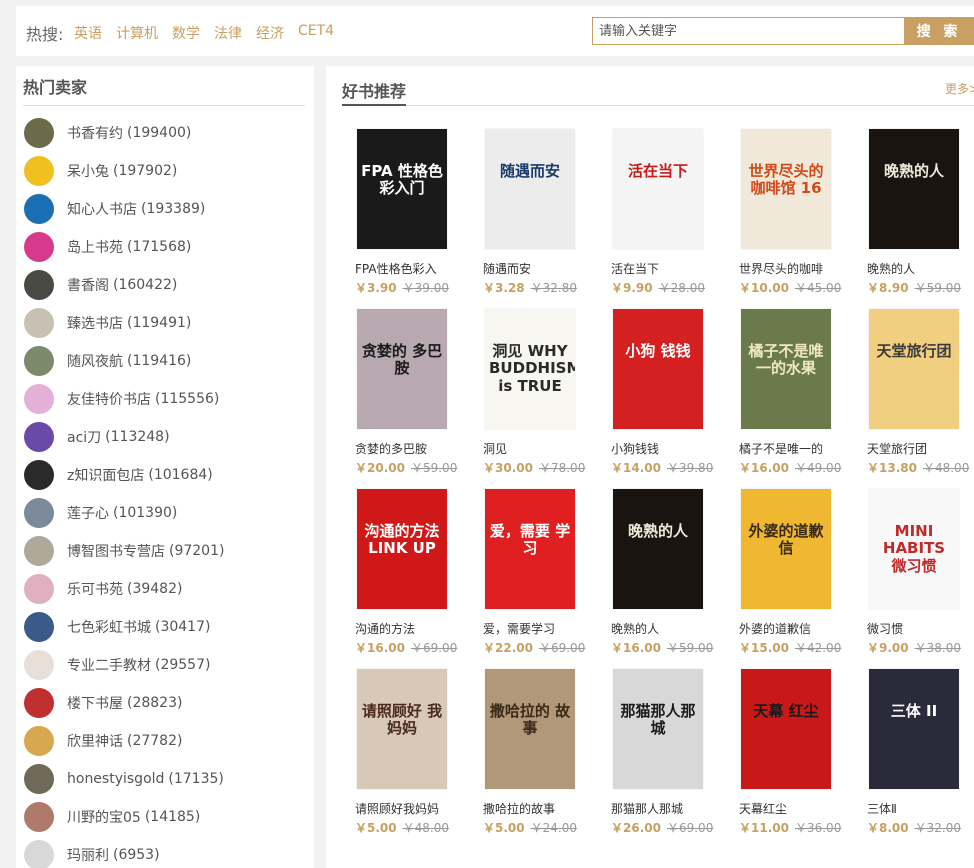  Describe the element at coordinates (88, 171) in the screenshot. I see `seller-name: 呆小兔` at that location.